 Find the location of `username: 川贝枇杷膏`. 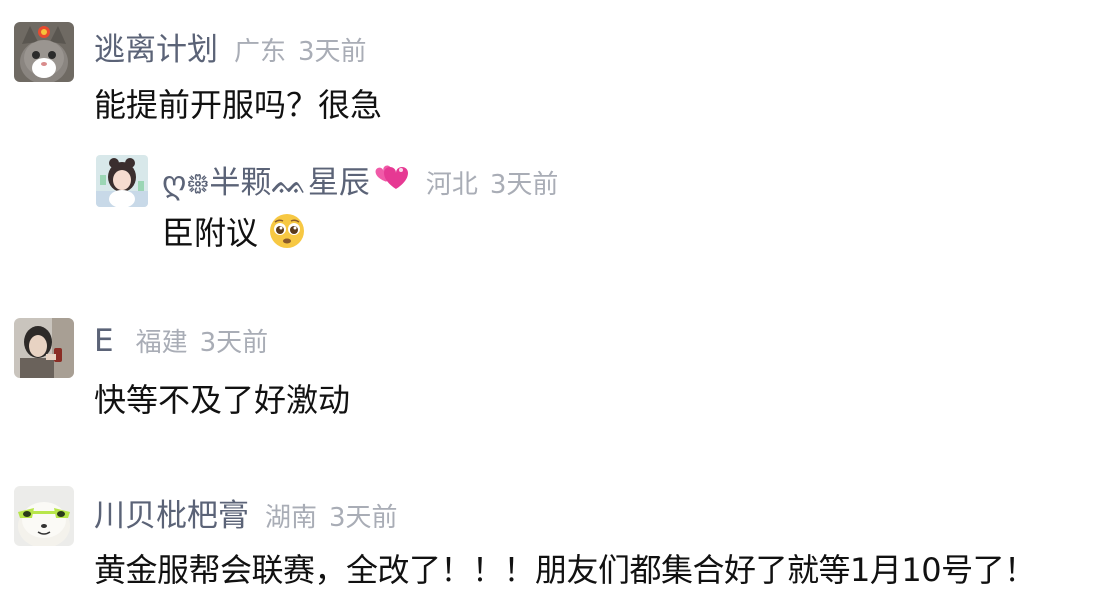

username: 川贝枇杷膏 is located at coordinates (171, 512).